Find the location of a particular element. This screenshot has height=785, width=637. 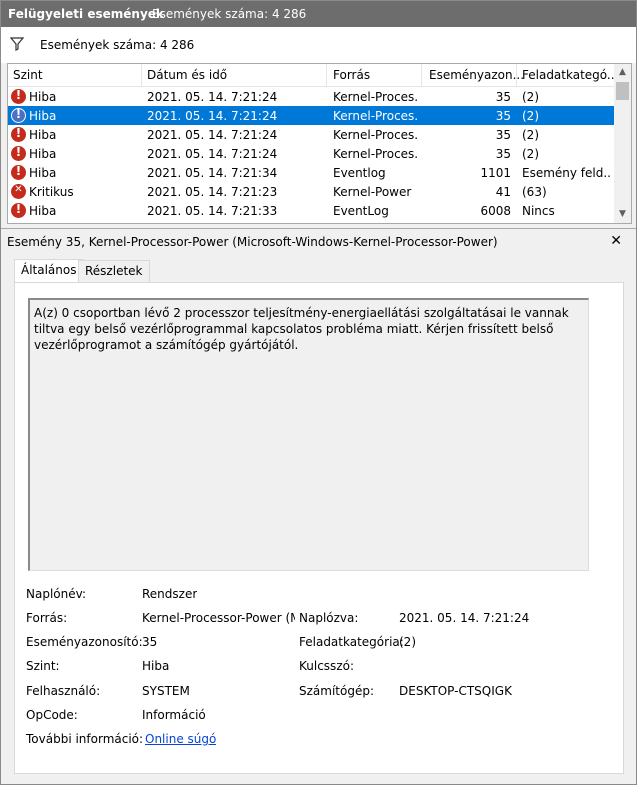

computer-value: DESKTOP-CTSQIGK is located at coordinates (455, 691).